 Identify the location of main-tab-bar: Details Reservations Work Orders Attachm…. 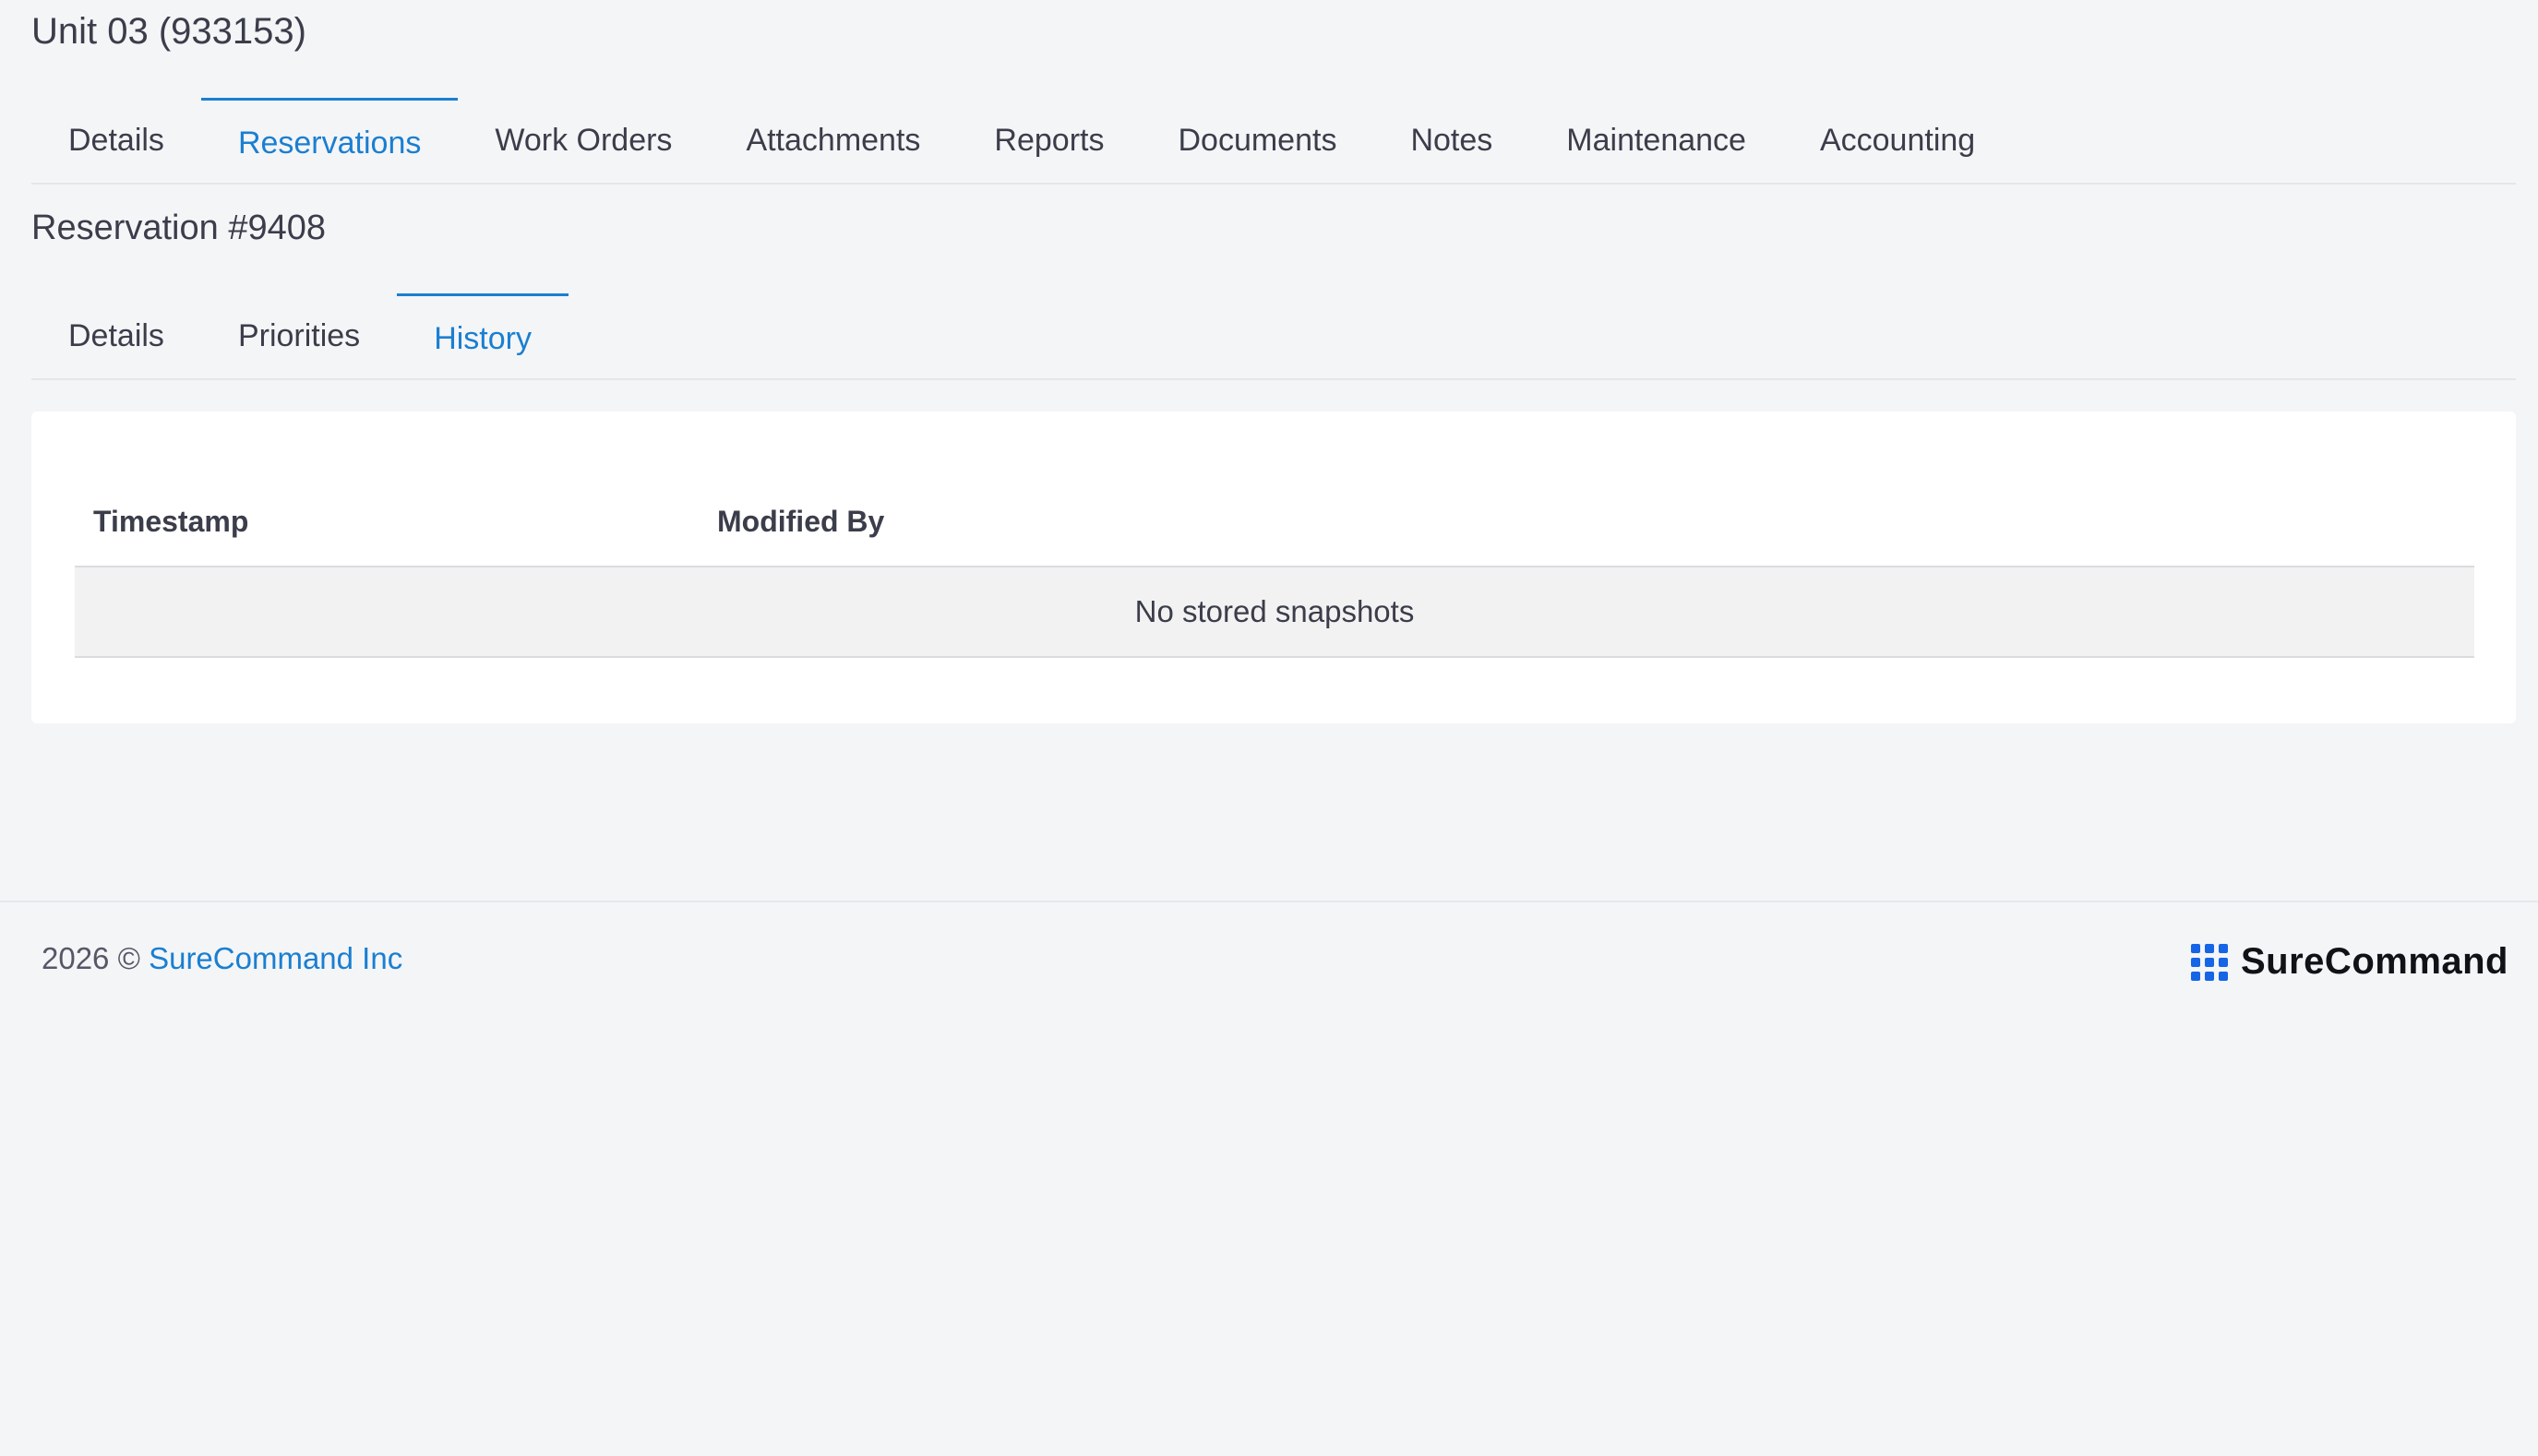
(1273, 141).